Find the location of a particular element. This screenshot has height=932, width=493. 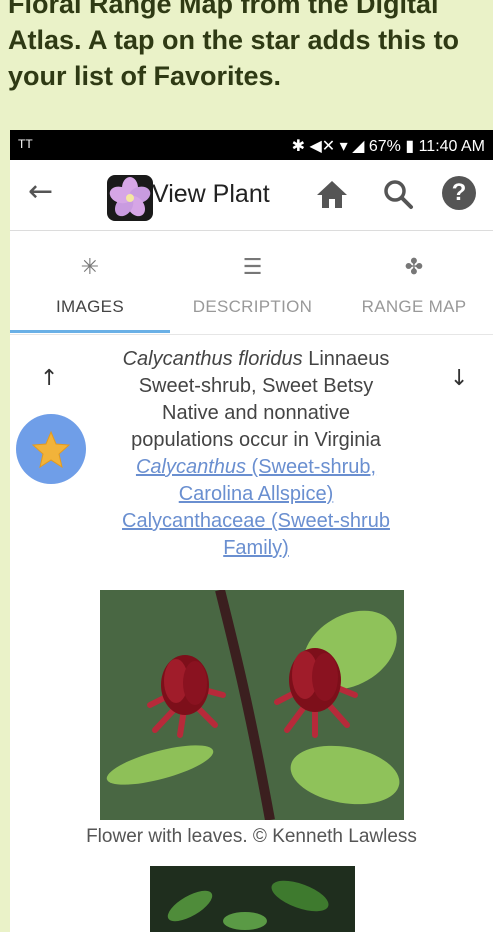

carrier-indicator: TT is located at coordinates (25, 144).